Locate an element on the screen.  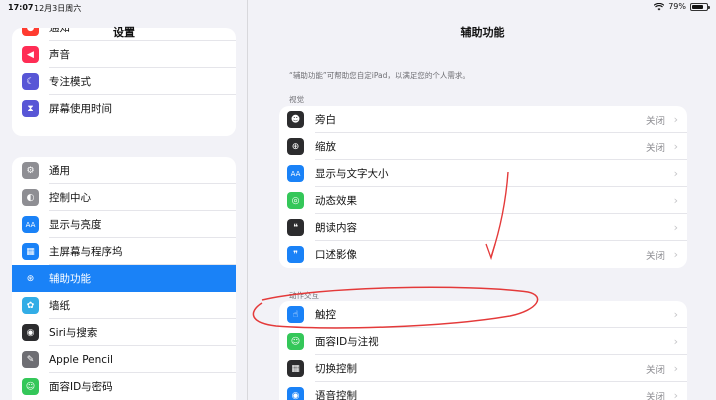
battery-fill is located at coordinates (698, 6).